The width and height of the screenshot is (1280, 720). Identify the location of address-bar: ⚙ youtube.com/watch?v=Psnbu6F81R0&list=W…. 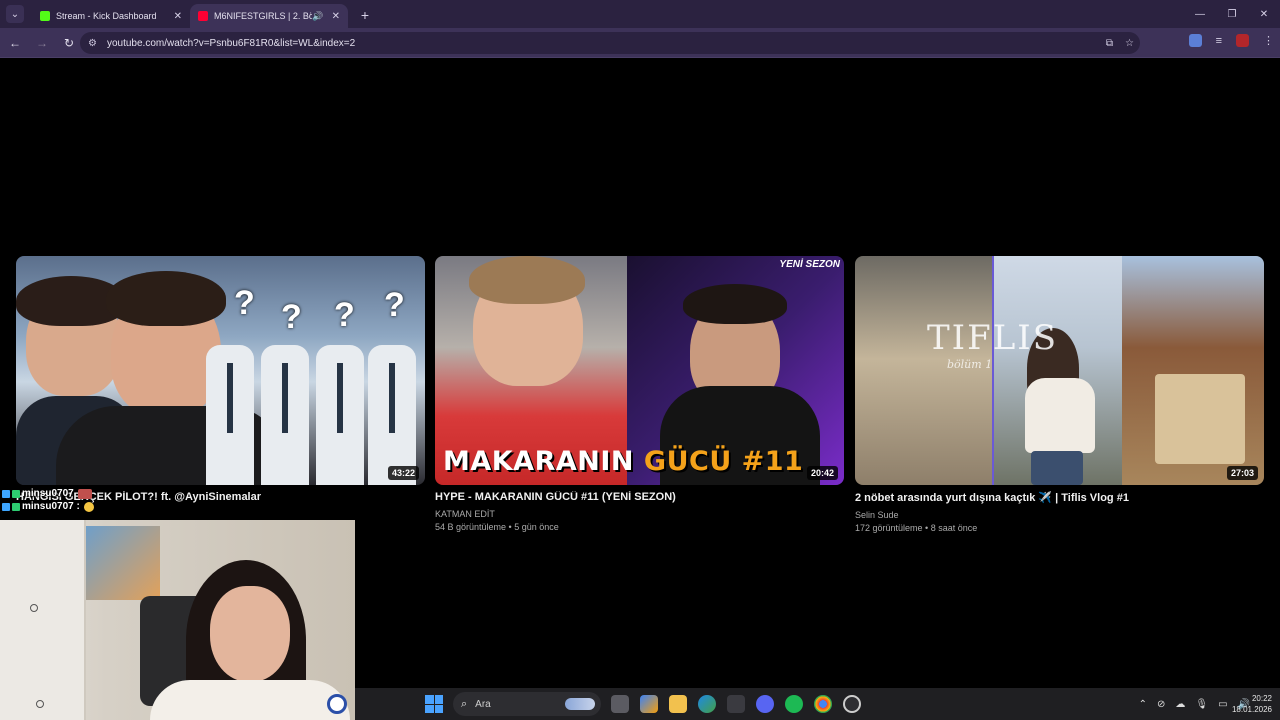
(610, 43).